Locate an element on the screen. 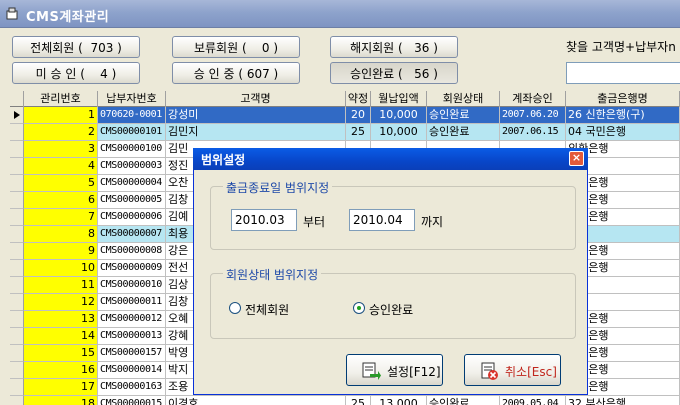  cell-payer: CMS00000006 is located at coordinates (132, 217).